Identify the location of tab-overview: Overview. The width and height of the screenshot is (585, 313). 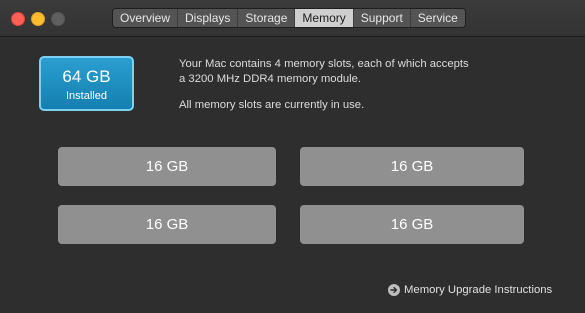
(146, 18).